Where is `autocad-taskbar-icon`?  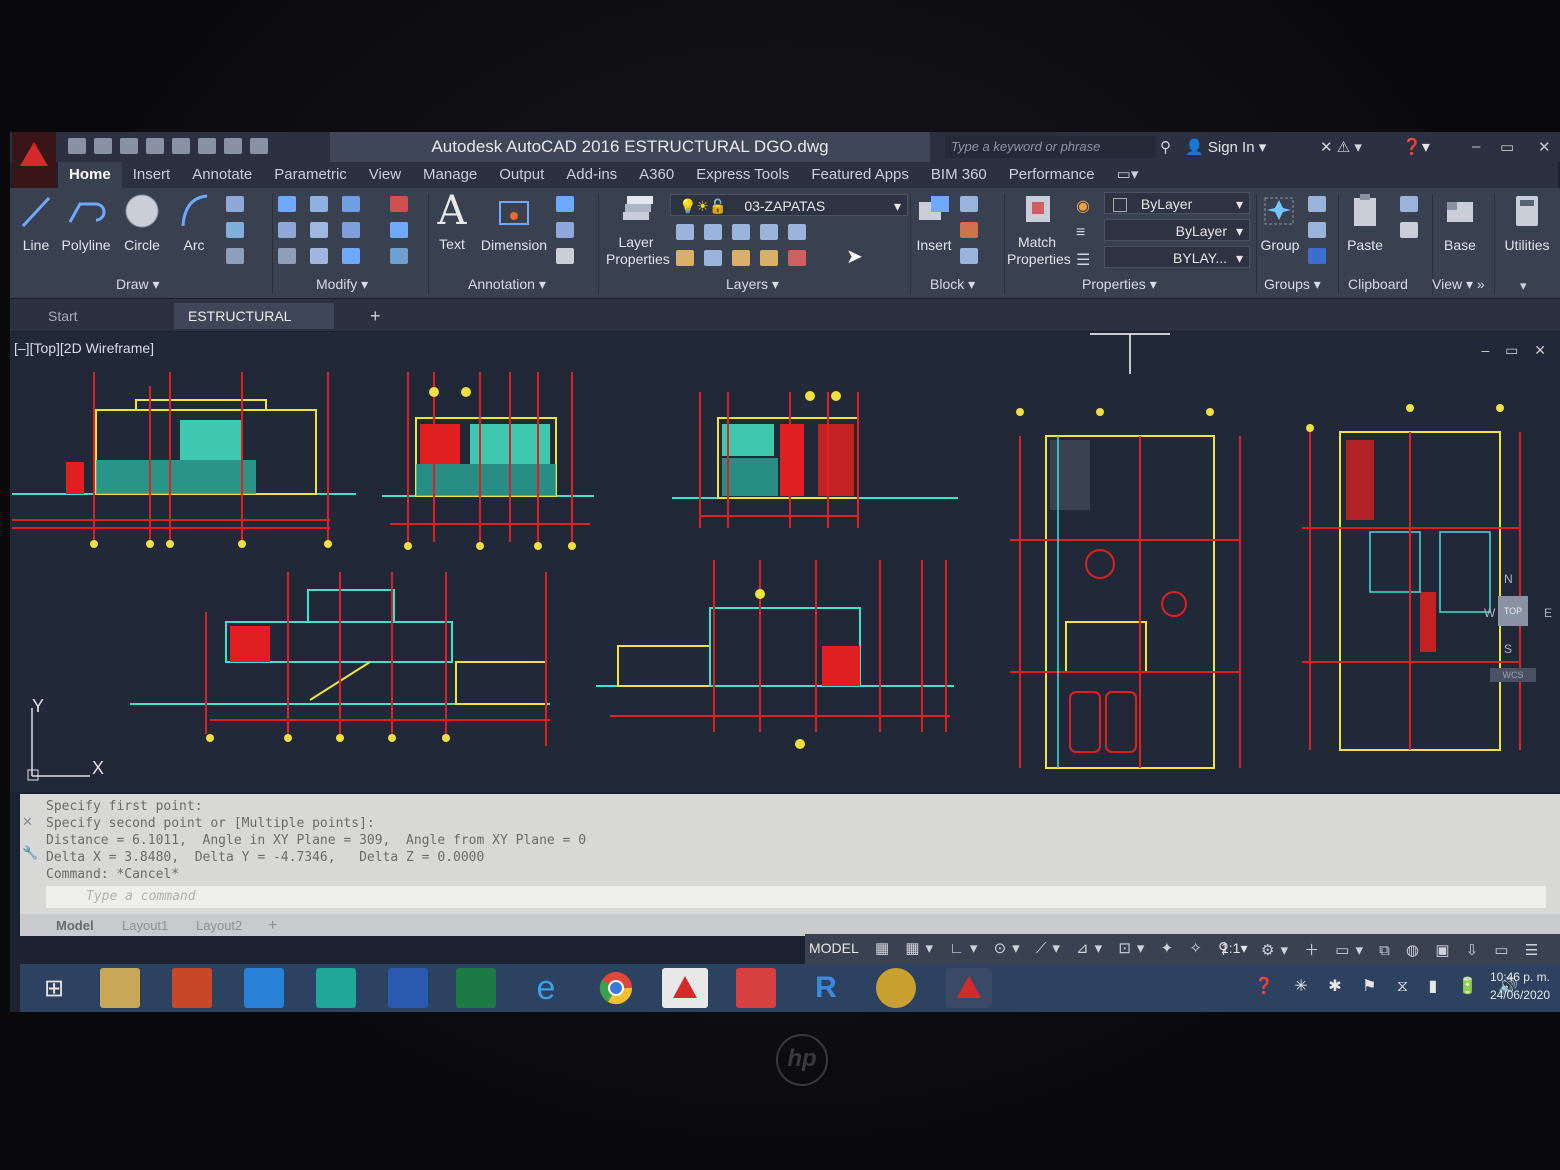
autocad-taskbar-icon is located at coordinates (685, 988).